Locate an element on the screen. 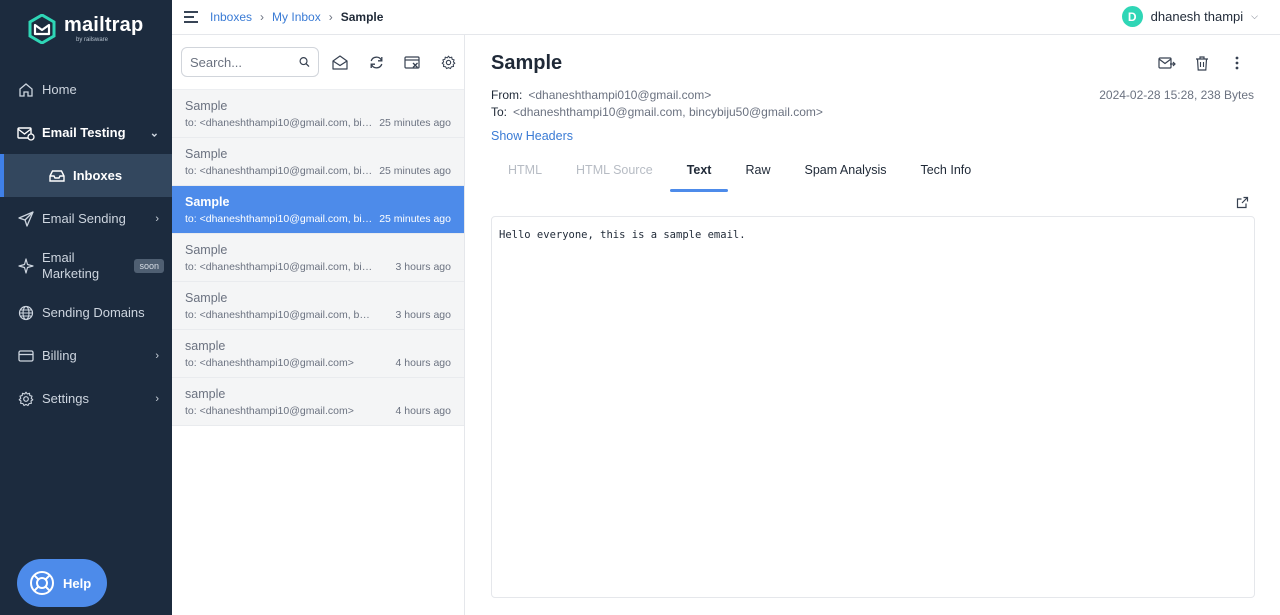 The height and width of the screenshot is (615, 1280). globe-icon is located at coordinates (26, 313).